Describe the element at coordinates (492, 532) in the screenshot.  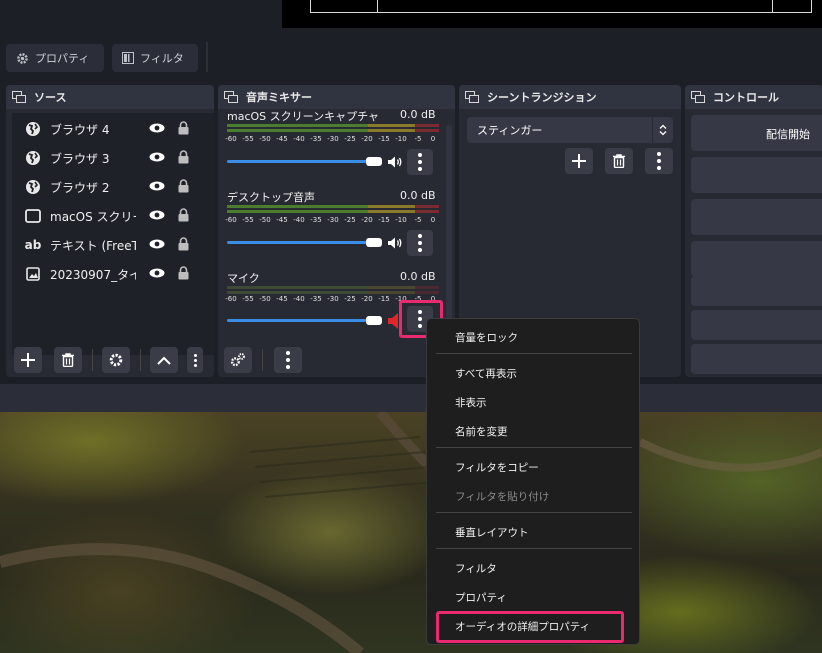
I see `menu-item-vertical-layout: 垂直レイアウト` at that location.